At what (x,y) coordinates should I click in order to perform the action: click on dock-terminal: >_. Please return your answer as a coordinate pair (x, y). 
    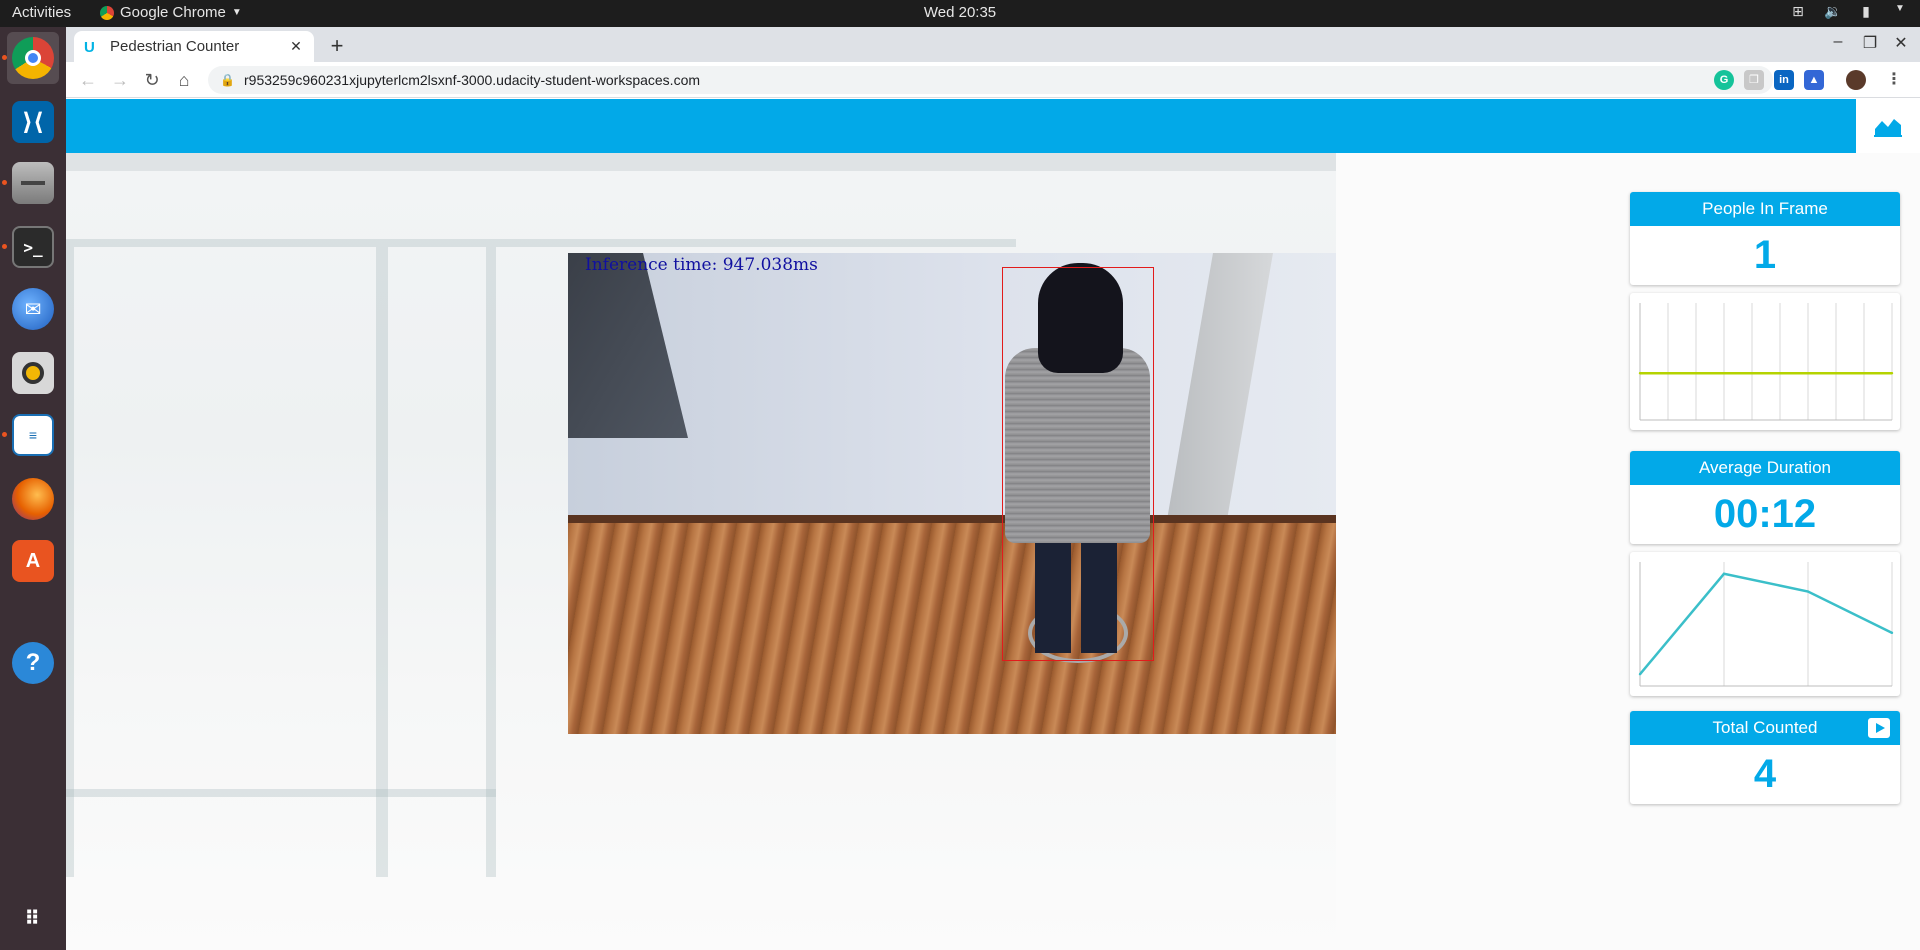
    Looking at the image, I should click on (30, 247).